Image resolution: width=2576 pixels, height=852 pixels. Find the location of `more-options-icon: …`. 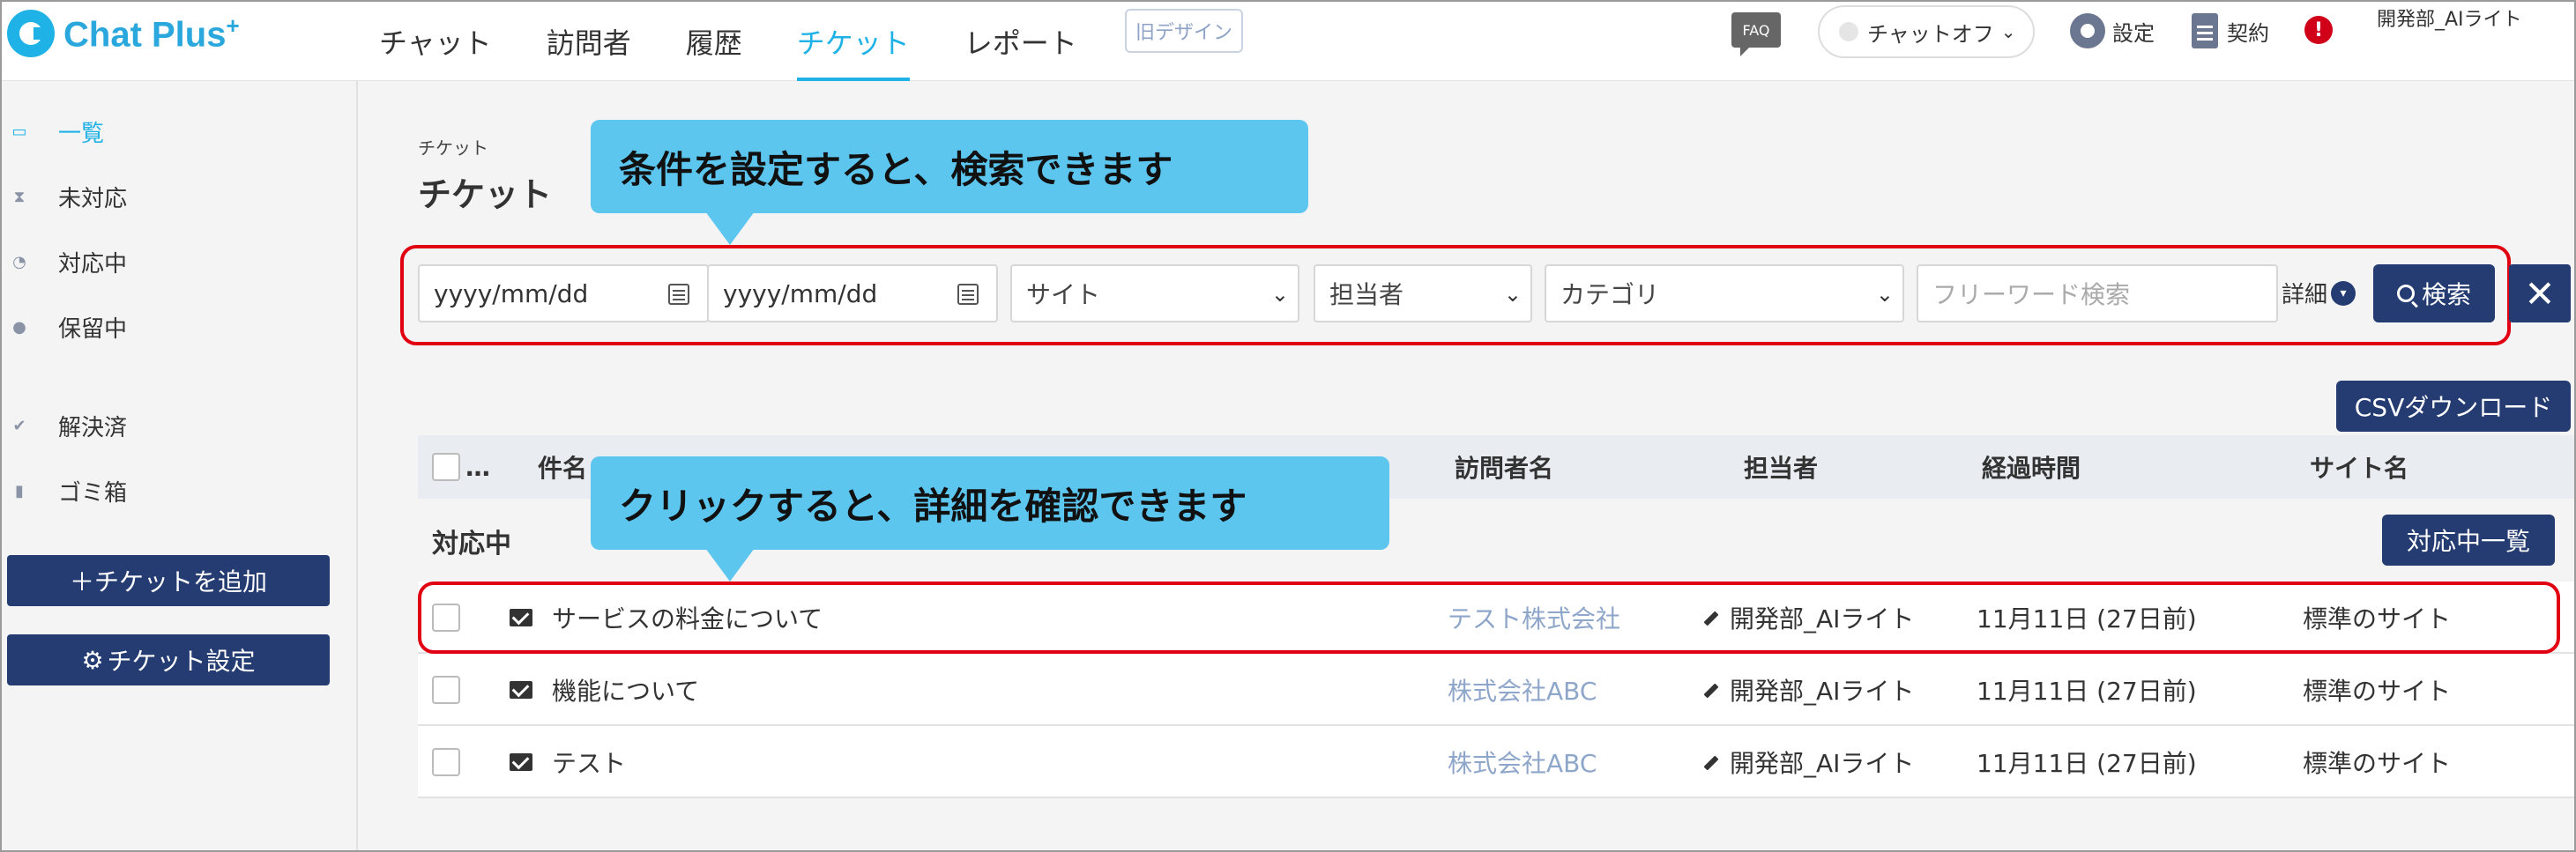

more-options-icon: … is located at coordinates (478, 467).